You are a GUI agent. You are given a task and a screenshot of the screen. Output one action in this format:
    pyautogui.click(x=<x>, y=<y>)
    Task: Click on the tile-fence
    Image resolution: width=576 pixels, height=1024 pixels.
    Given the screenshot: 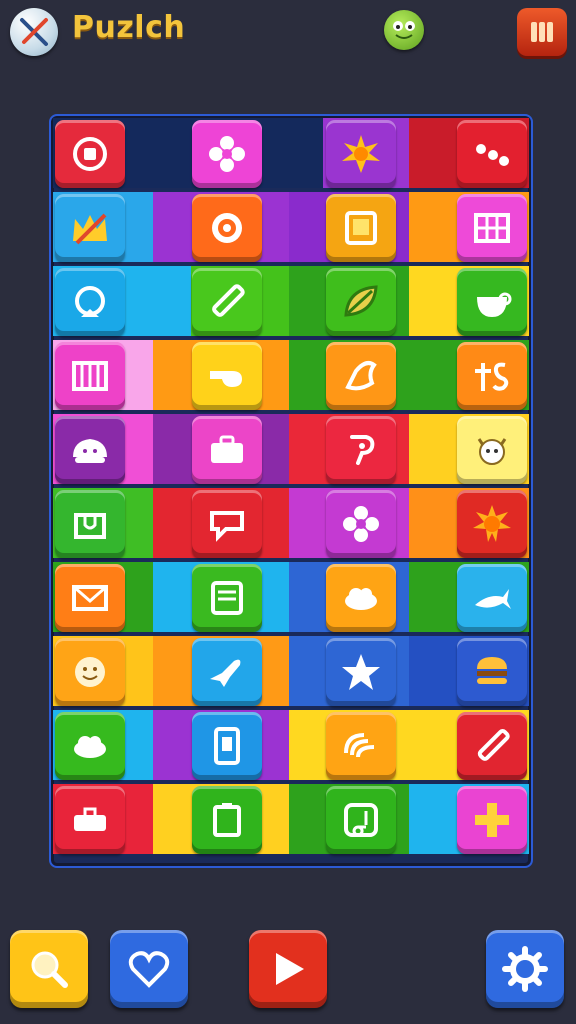 What is the action you would take?
    pyautogui.click(x=90, y=376)
    